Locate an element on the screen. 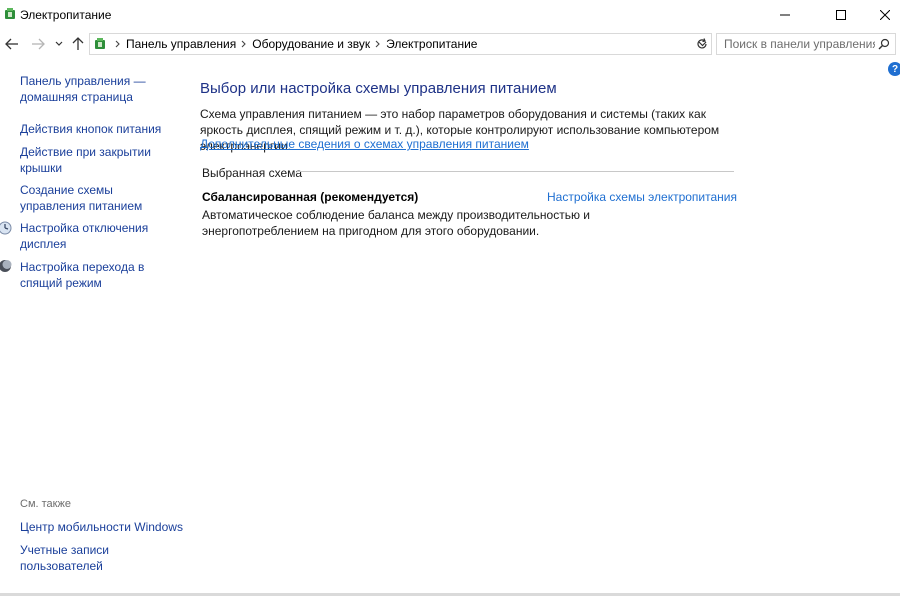 The width and height of the screenshot is (900, 596). see-also-mobility-center: Центр мобильности Windows is located at coordinates (105, 527).